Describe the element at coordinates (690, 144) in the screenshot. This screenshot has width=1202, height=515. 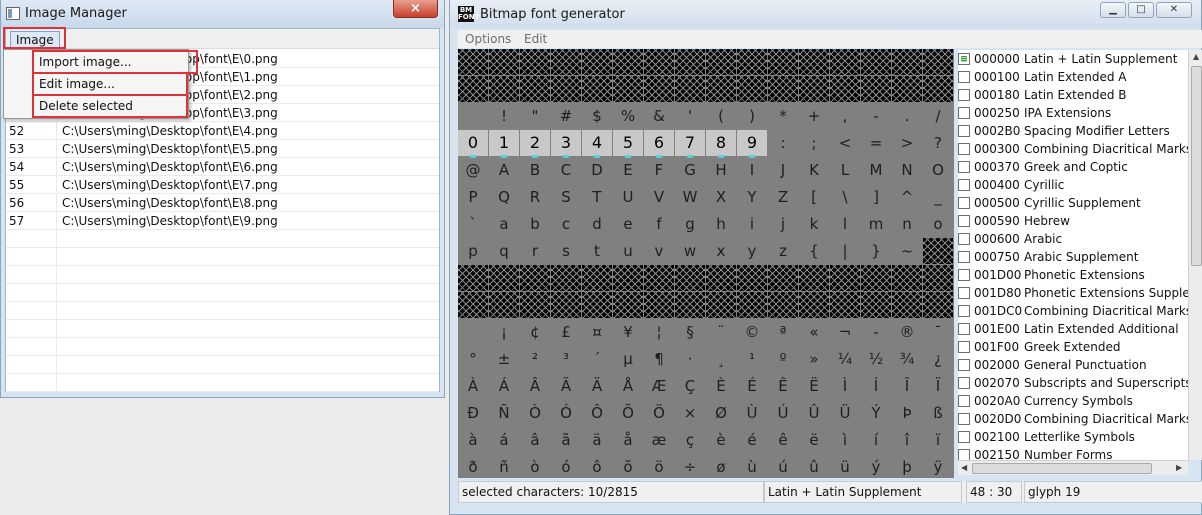
I see `glyph-cell: 7` at that location.